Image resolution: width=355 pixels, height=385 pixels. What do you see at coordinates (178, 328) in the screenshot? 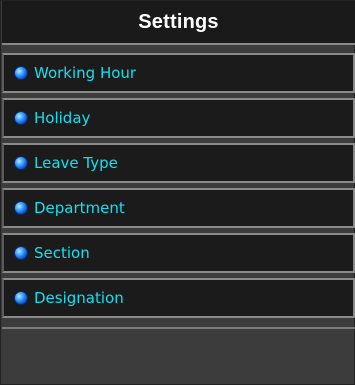
I see `divider` at bounding box center [178, 328].